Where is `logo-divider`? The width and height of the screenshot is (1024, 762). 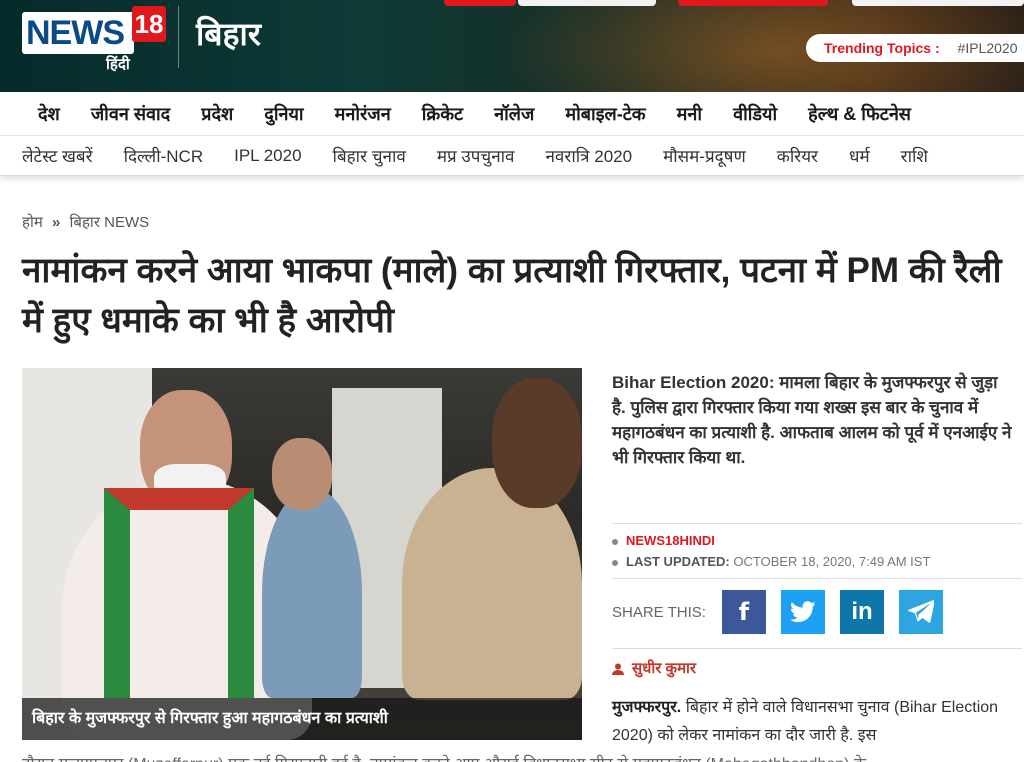 logo-divider is located at coordinates (178, 37).